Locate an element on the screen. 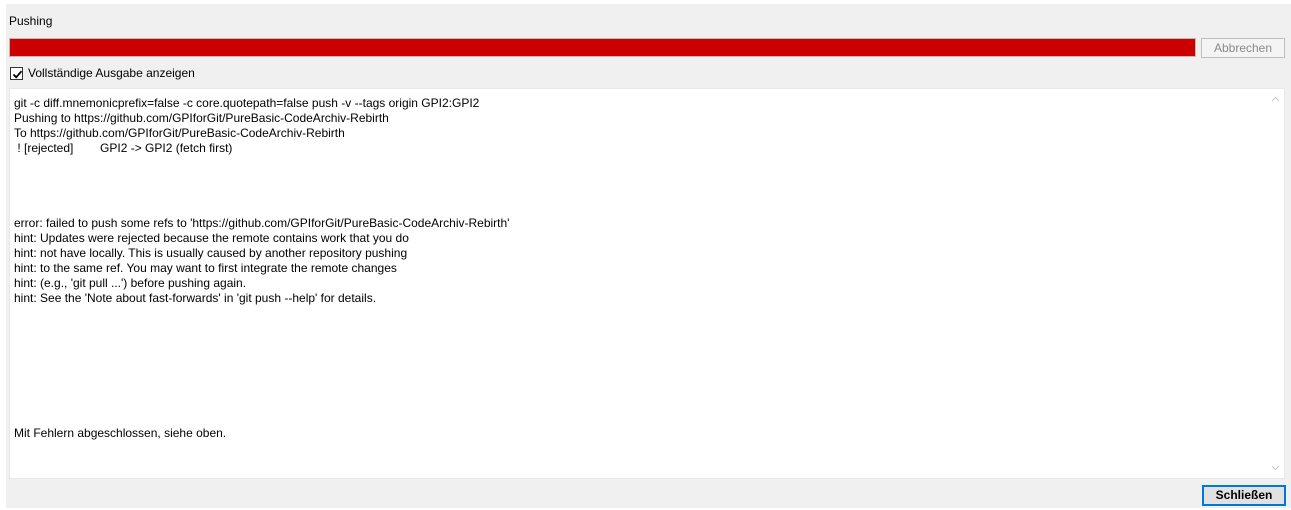 The width and height of the screenshot is (1291, 510). chevron-down-icon is located at coordinates (1275, 467).